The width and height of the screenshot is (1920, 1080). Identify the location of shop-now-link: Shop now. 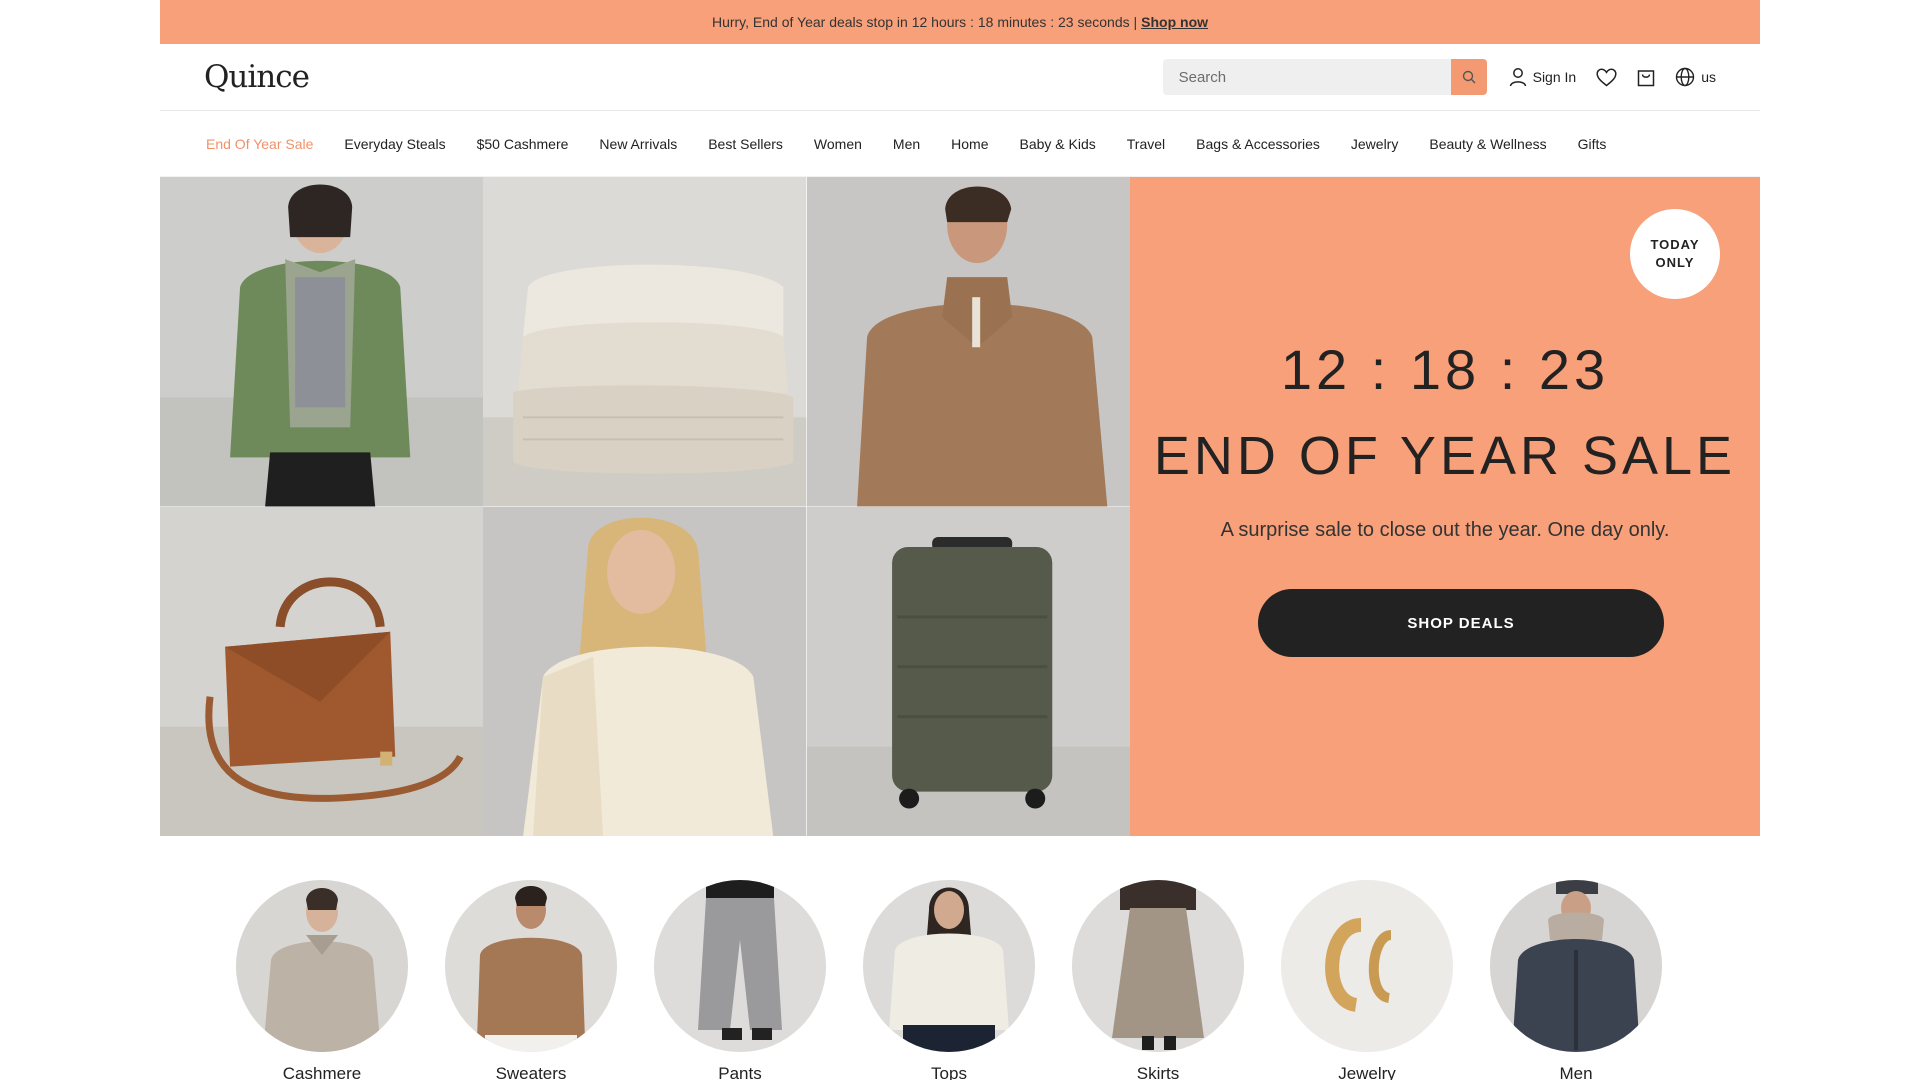
(1174, 22).